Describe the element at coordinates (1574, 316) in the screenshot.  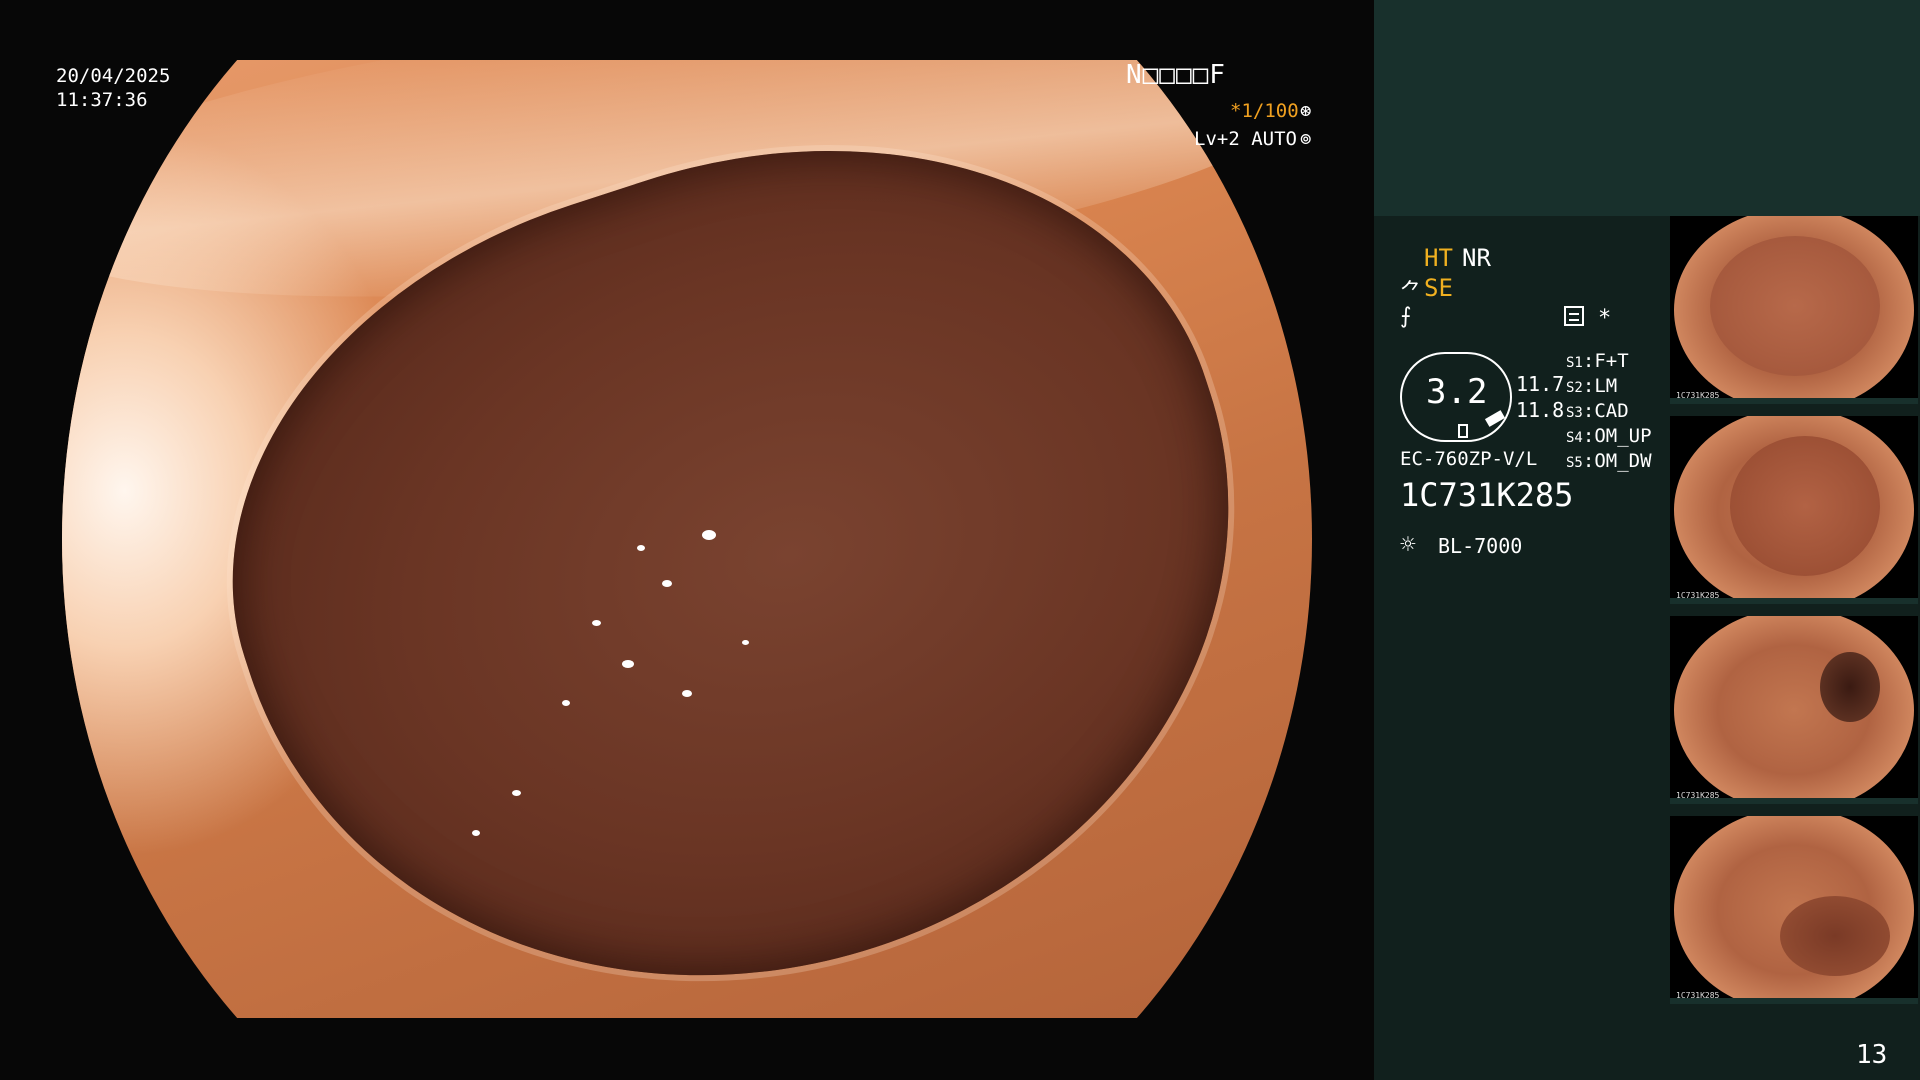
I see `document-icon` at that location.